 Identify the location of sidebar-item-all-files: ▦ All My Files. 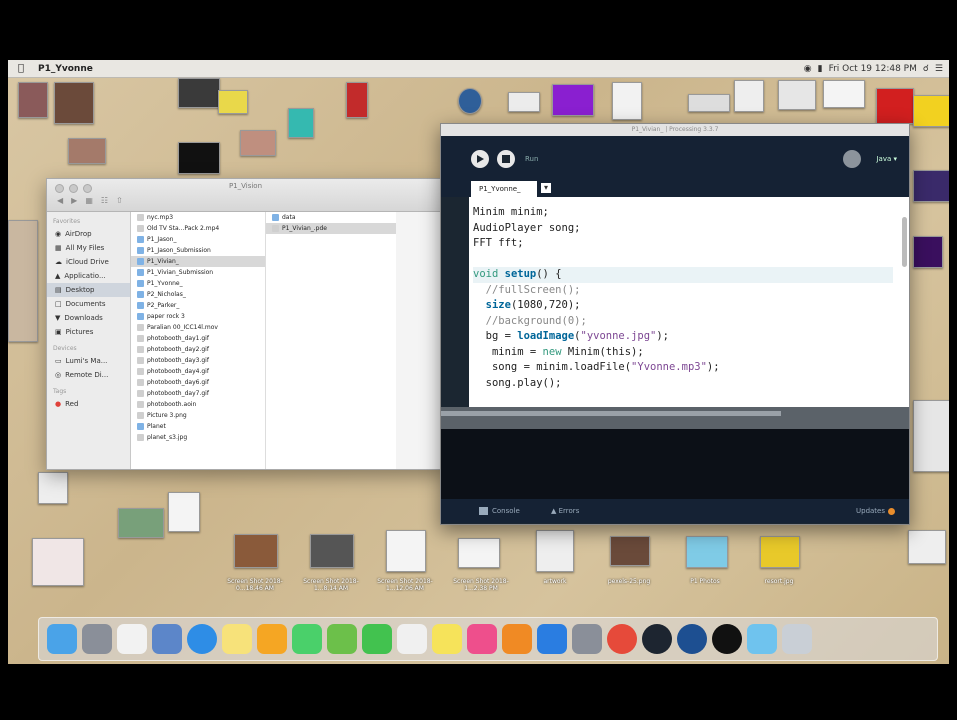
(88, 248).